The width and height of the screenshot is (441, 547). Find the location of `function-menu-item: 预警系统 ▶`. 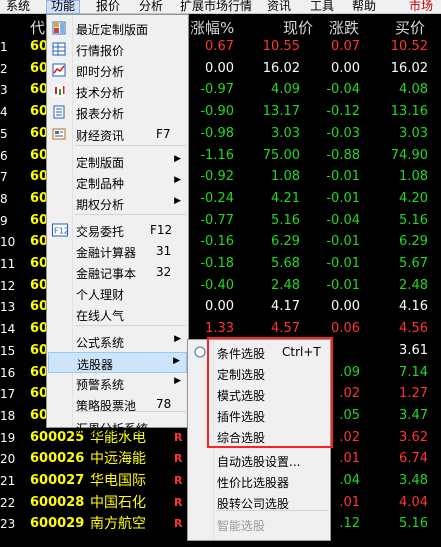

function-menu-item: 预警系统 ▶ is located at coordinates (117, 383).